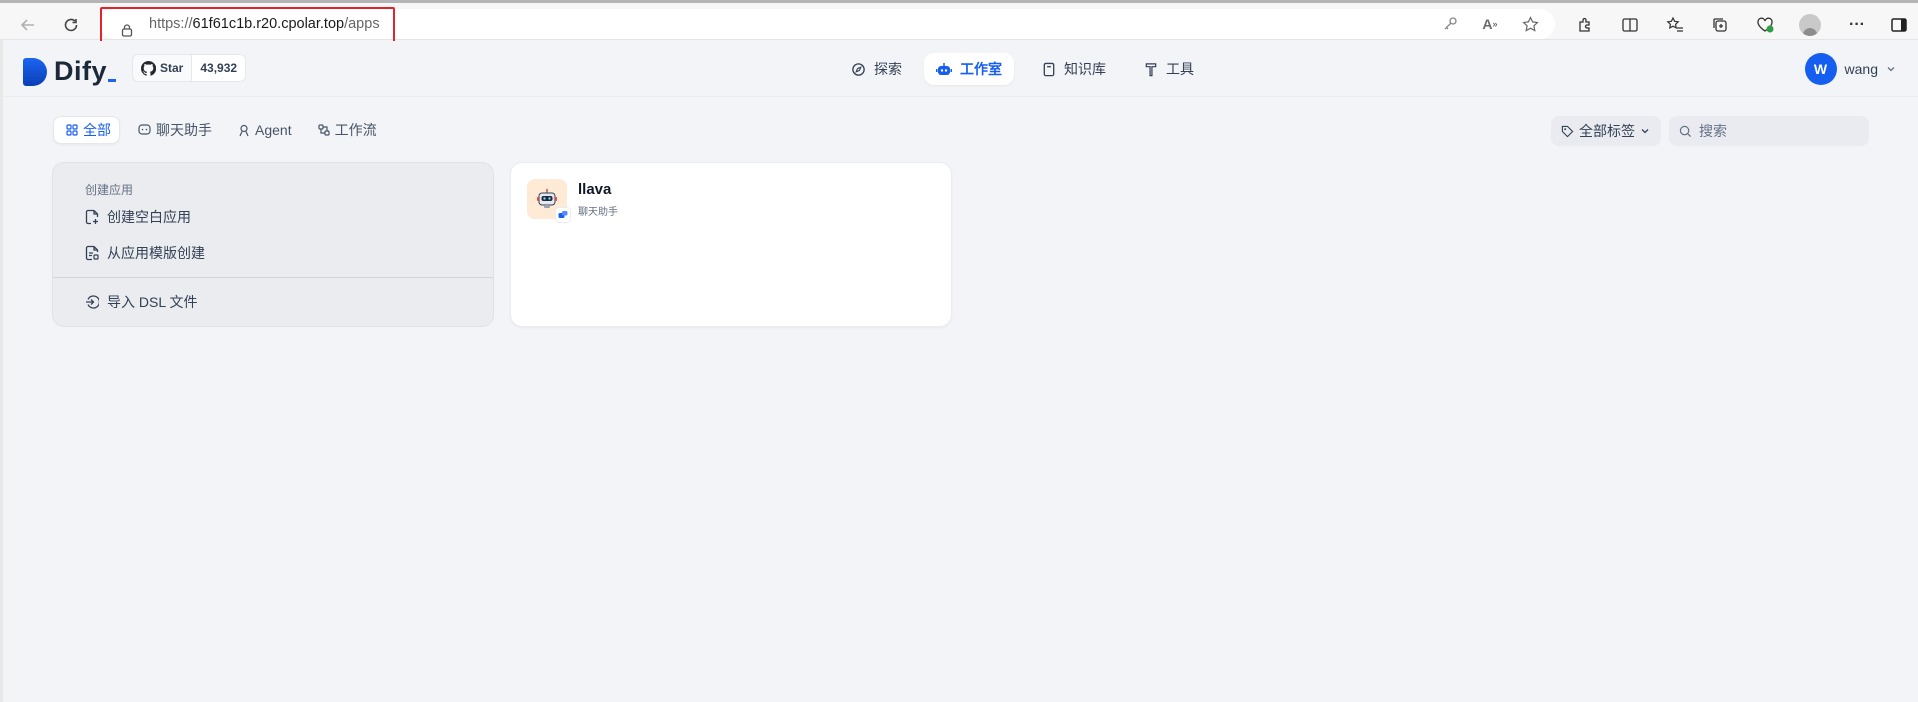 The width and height of the screenshot is (1918, 702). I want to click on nav-explore: 探索, so click(876, 69).